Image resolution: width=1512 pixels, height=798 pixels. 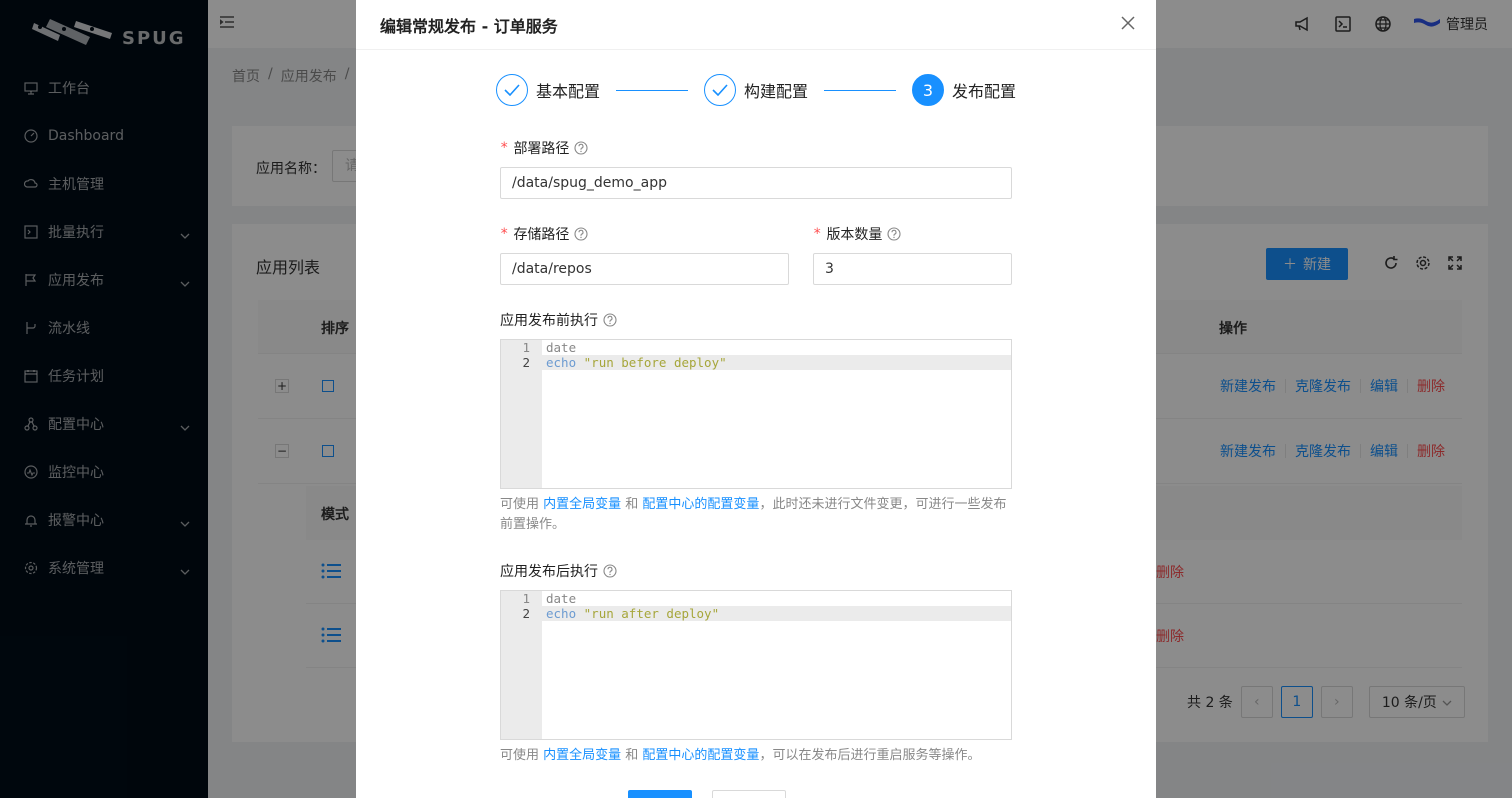 What do you see at coordinates (544, 148) in the screenshot?
I see `deploy-path-label: * 部署路径` at bounding box center [544, 148].